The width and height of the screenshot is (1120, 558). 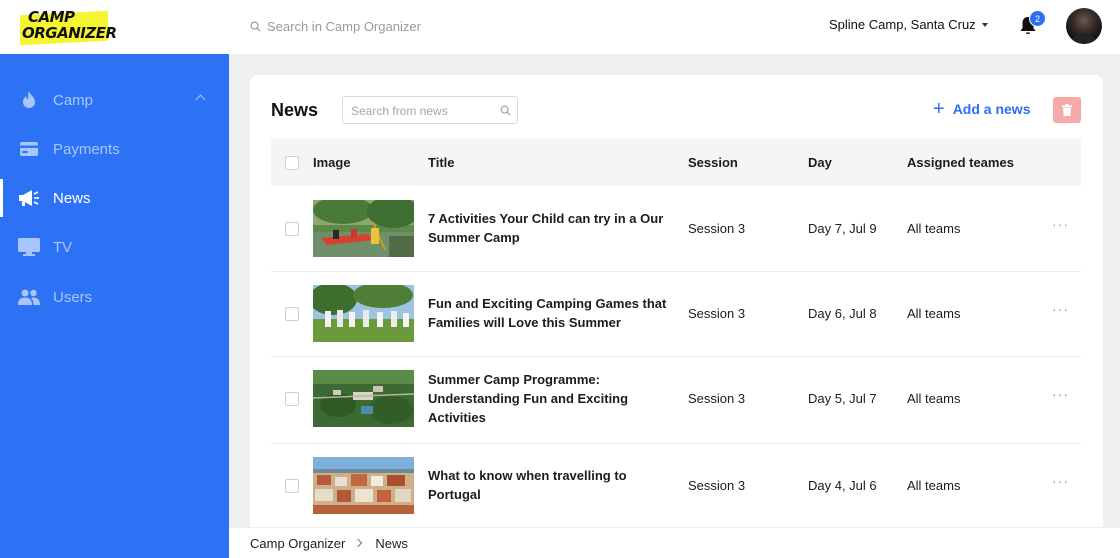 I want to click on sidebar-item-label: News, so click(x=72, y=198).